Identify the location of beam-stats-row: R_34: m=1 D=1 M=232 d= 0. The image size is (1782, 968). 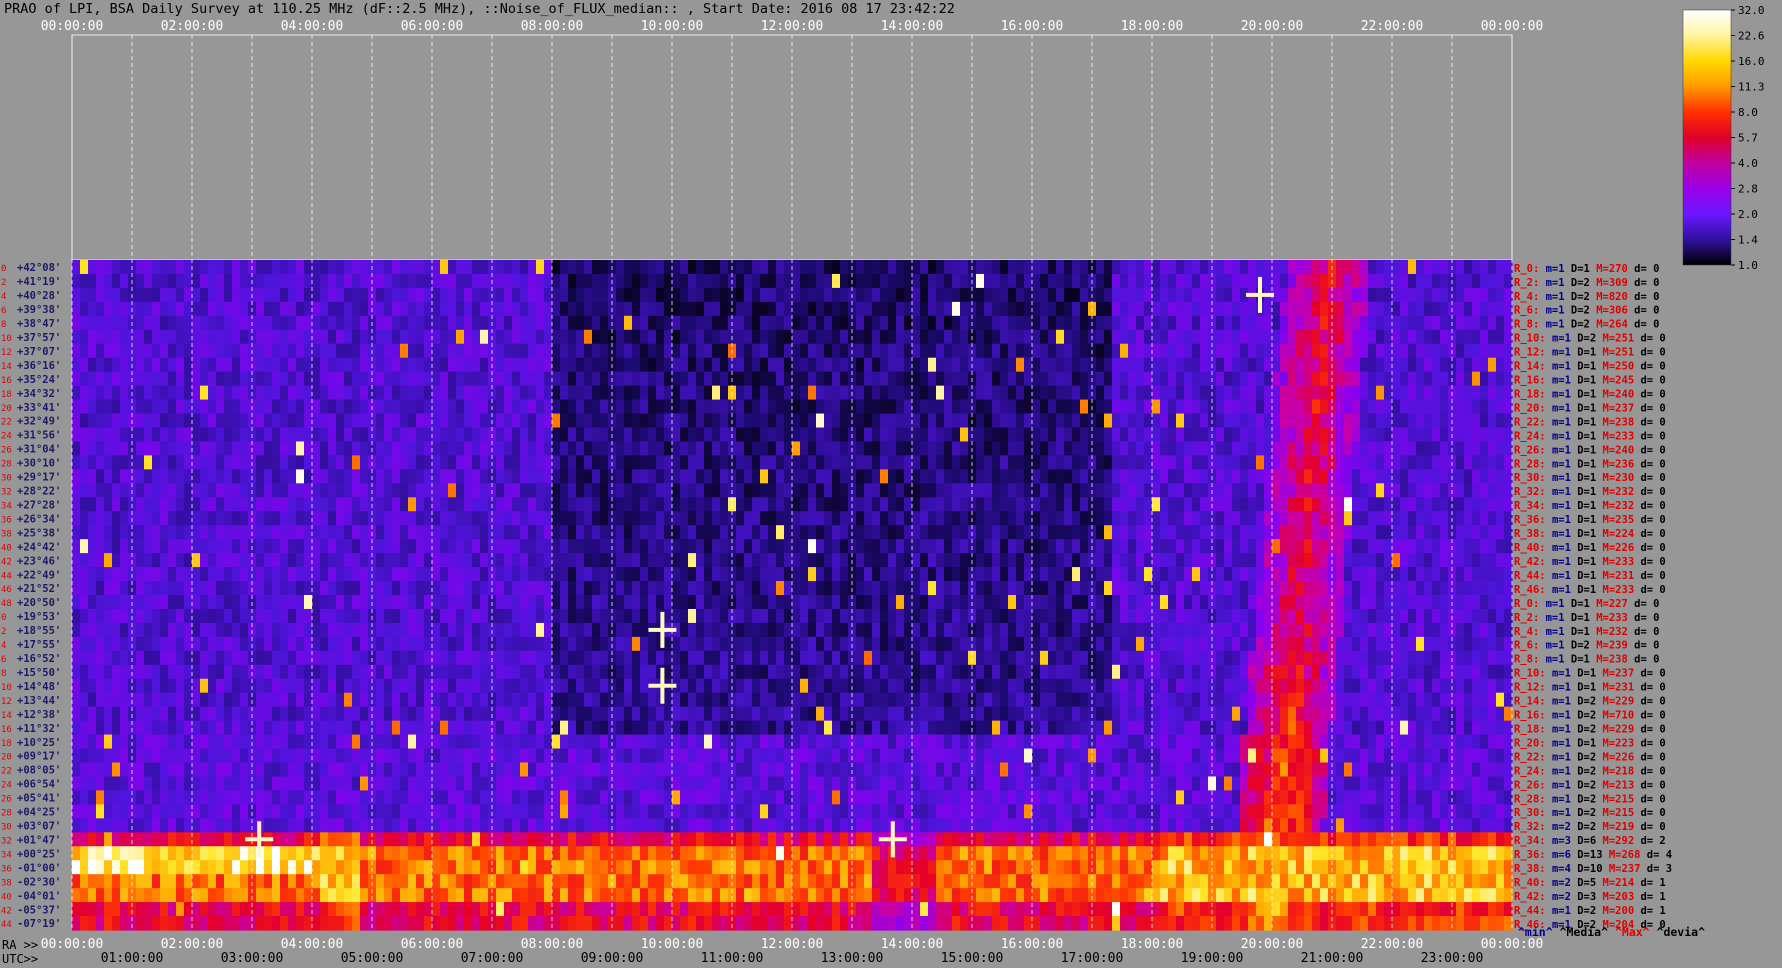
(1590, 506).